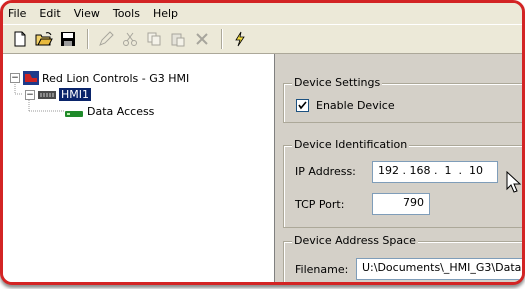 The image size is (525, 289). Describe the element at coordinates (44, 39) in the screenshot. I see `open-icon` at that location.